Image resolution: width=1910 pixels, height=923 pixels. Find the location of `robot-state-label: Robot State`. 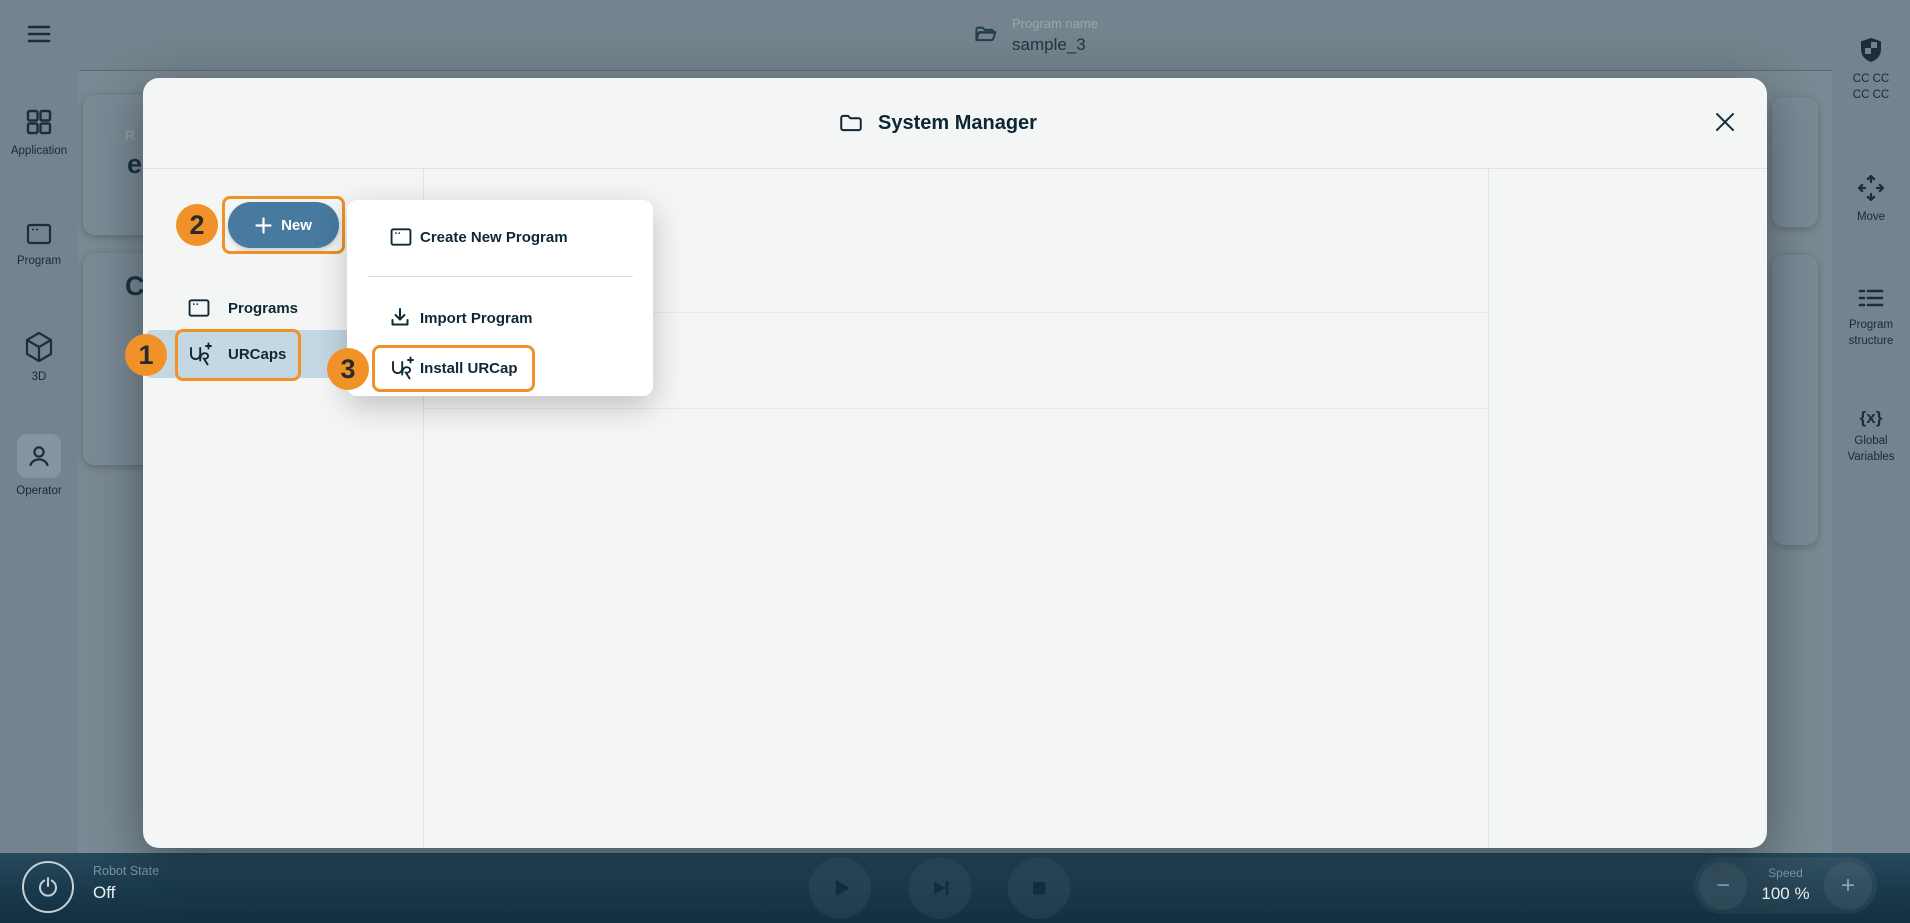

robot-state-label: Robot State is located at coordinates (126, 871).